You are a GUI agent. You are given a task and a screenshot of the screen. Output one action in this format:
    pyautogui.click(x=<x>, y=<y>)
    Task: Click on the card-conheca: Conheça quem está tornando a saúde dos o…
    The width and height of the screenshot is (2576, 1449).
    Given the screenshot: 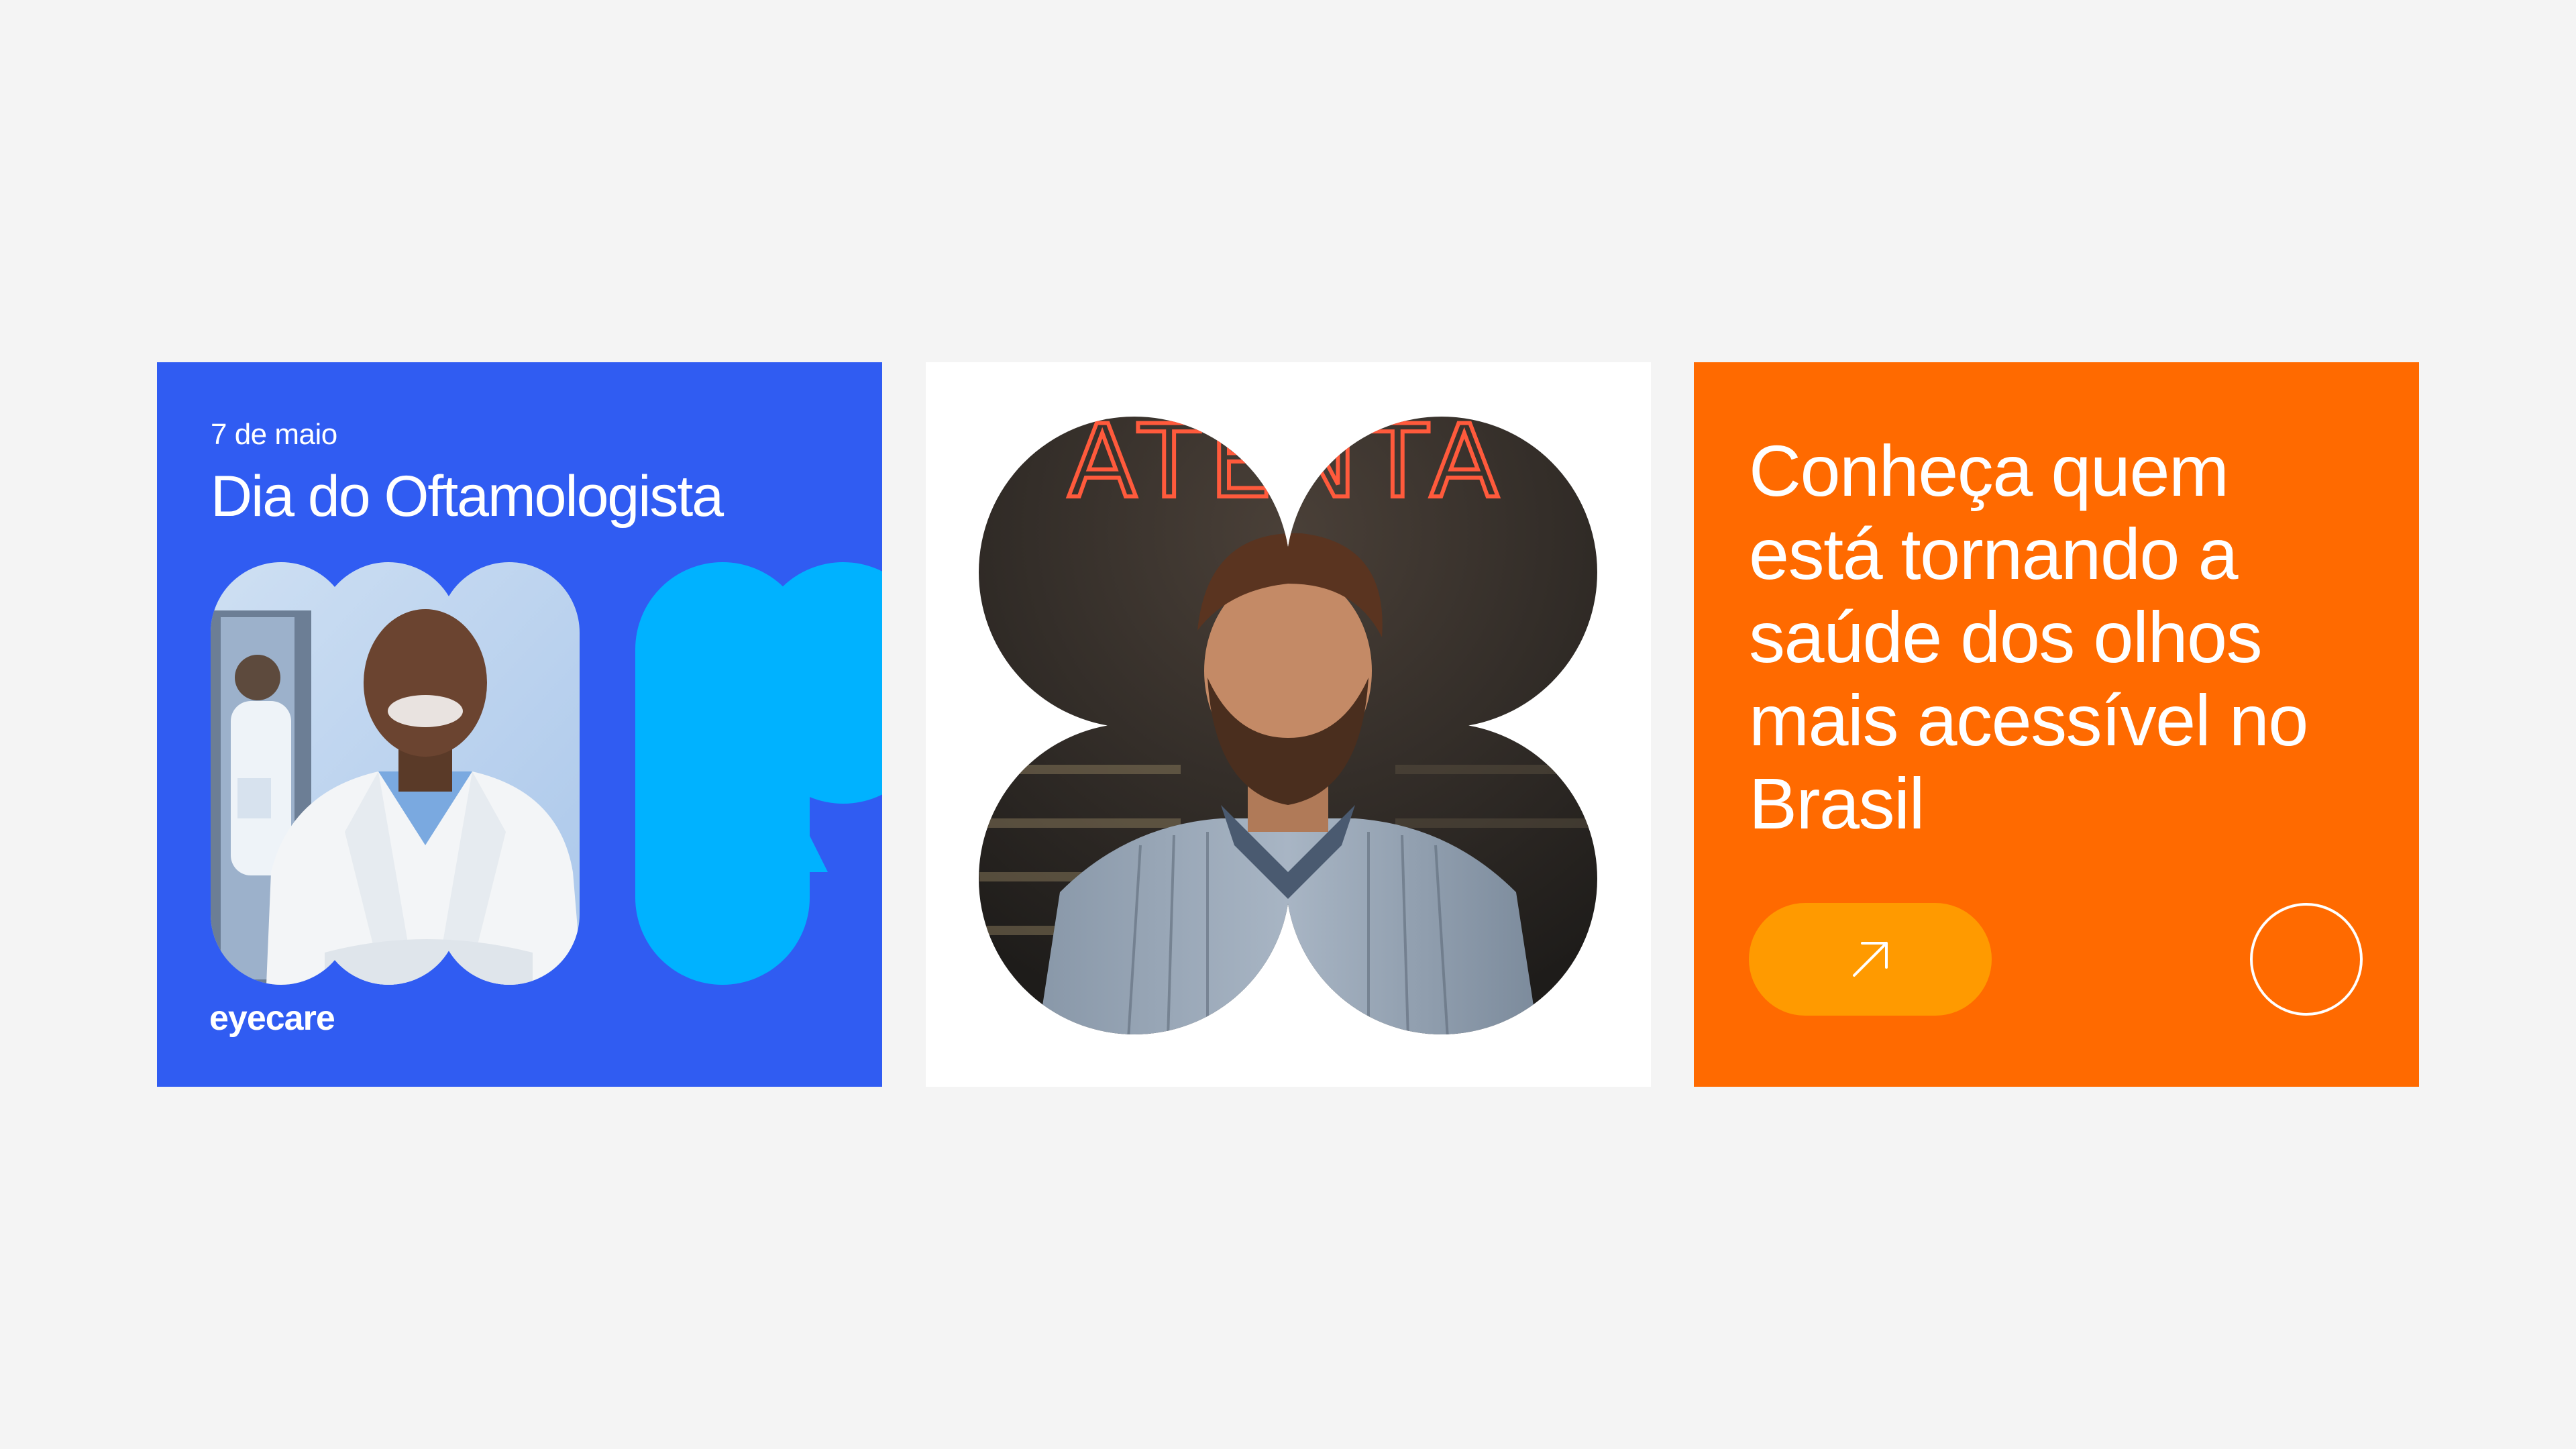 What is the action you would take?
    pyautogui.click(x=2056, y=724)
    